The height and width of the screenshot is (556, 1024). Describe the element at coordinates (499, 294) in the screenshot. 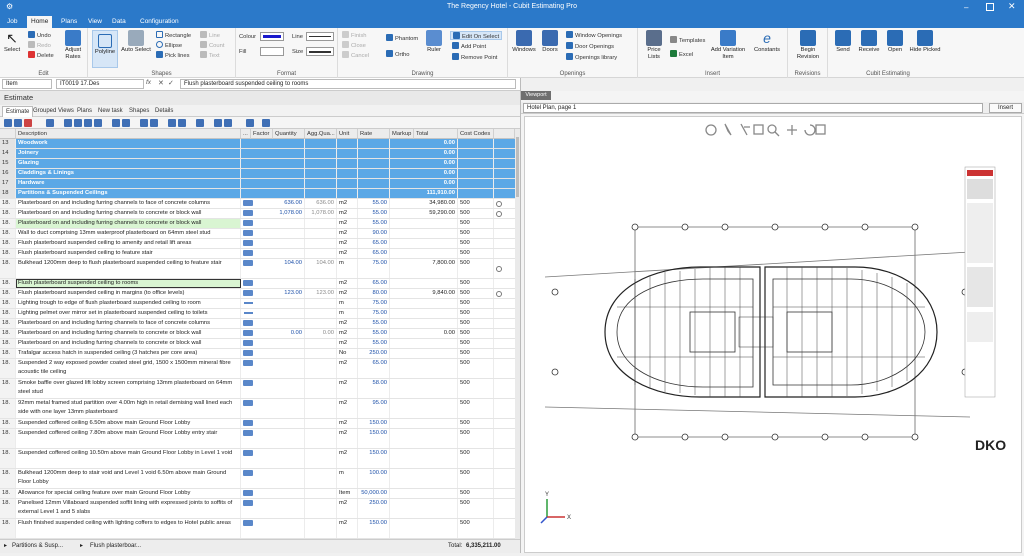

I see `status-circle-icon` at that location.